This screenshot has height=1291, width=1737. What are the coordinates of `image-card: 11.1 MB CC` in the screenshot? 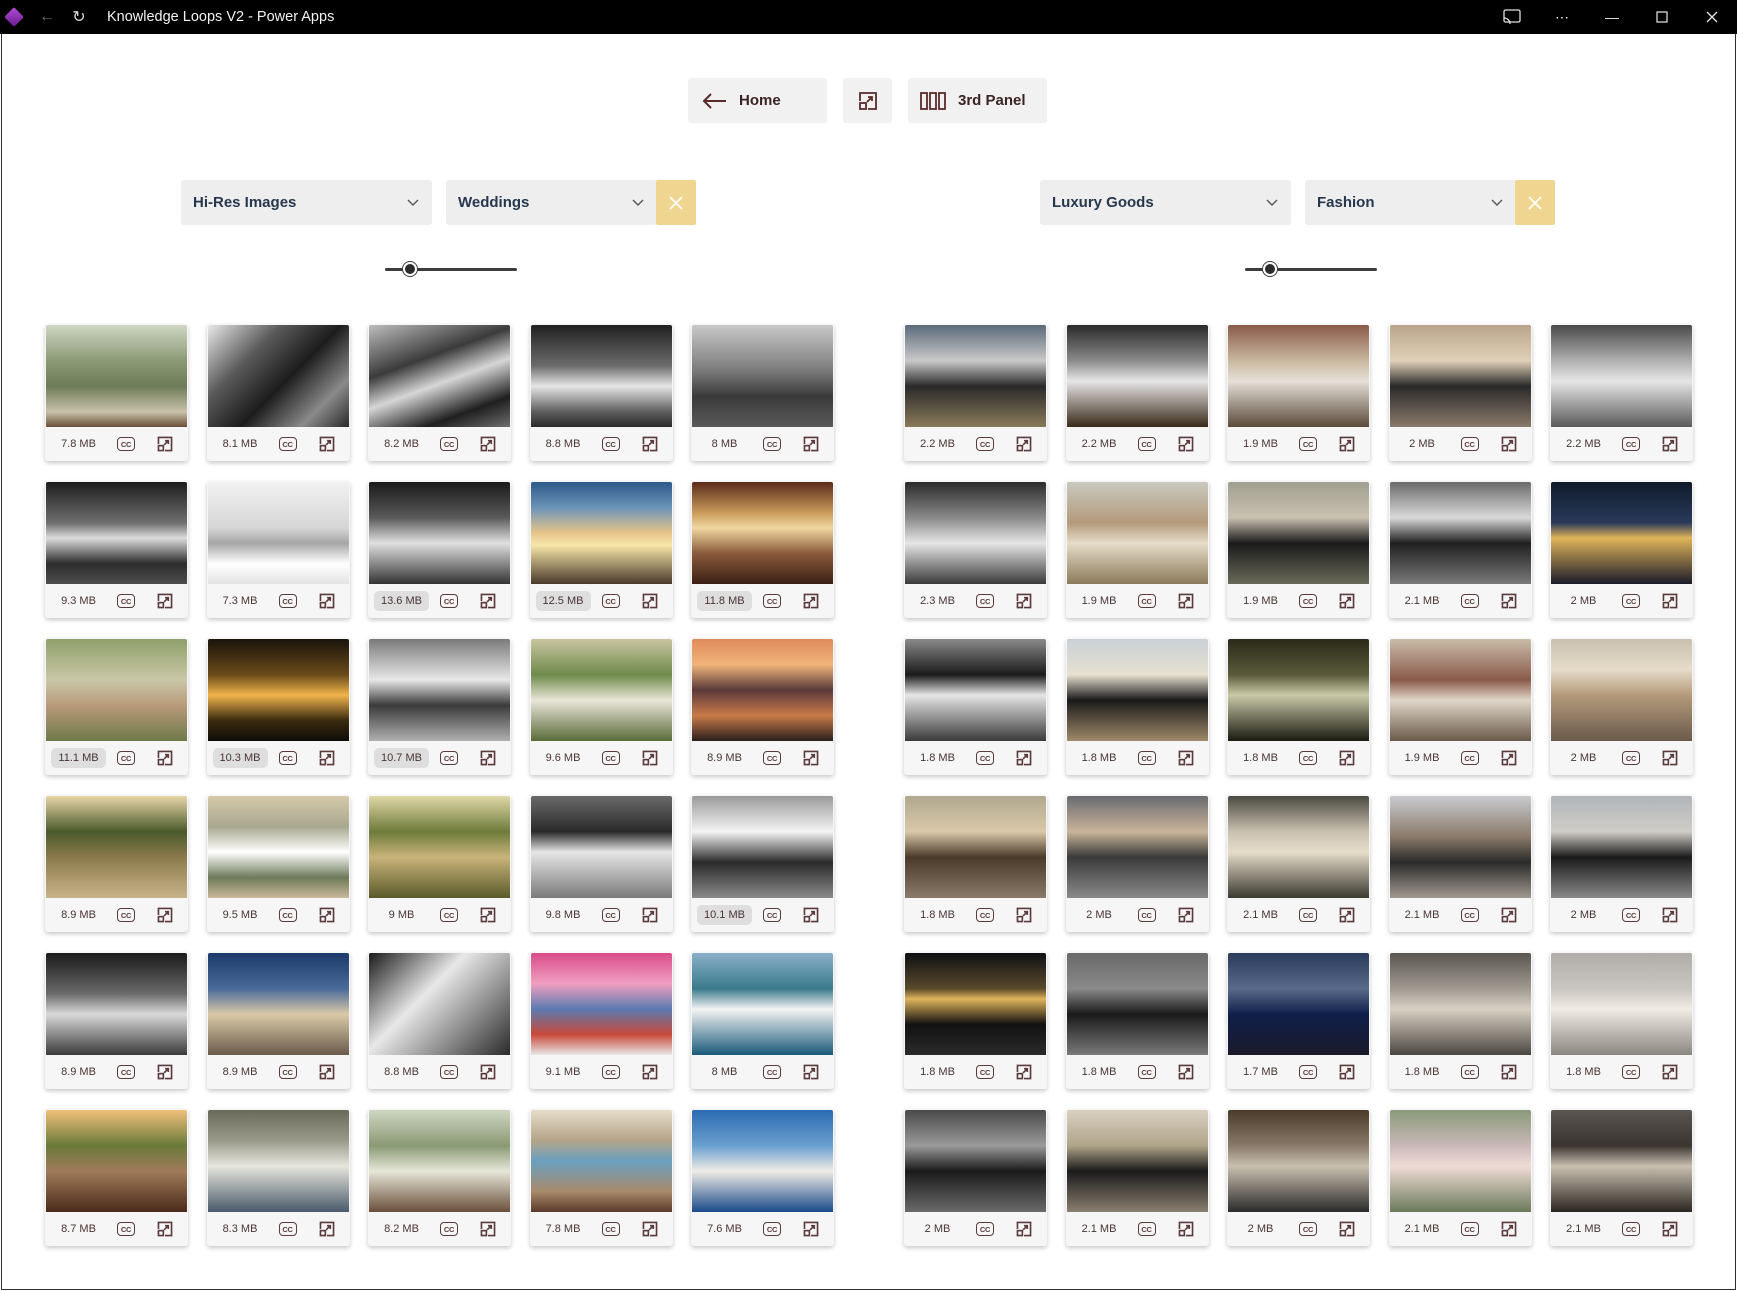 It's located at (116, 706).